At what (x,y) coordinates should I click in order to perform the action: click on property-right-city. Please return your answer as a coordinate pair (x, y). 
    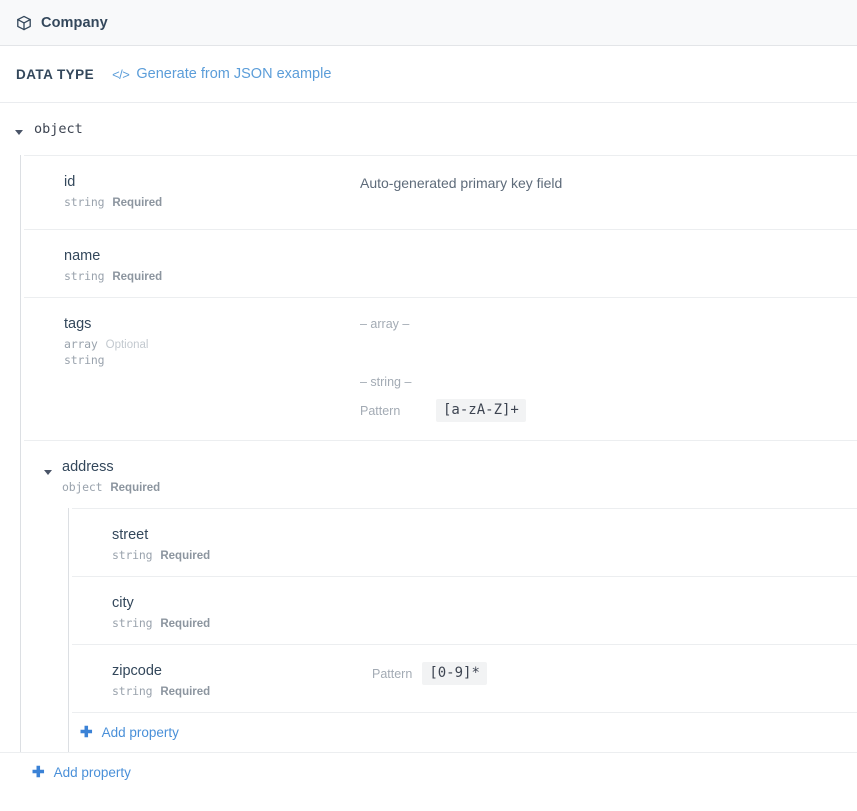
    Looking at the image, I should click on (614, 585).